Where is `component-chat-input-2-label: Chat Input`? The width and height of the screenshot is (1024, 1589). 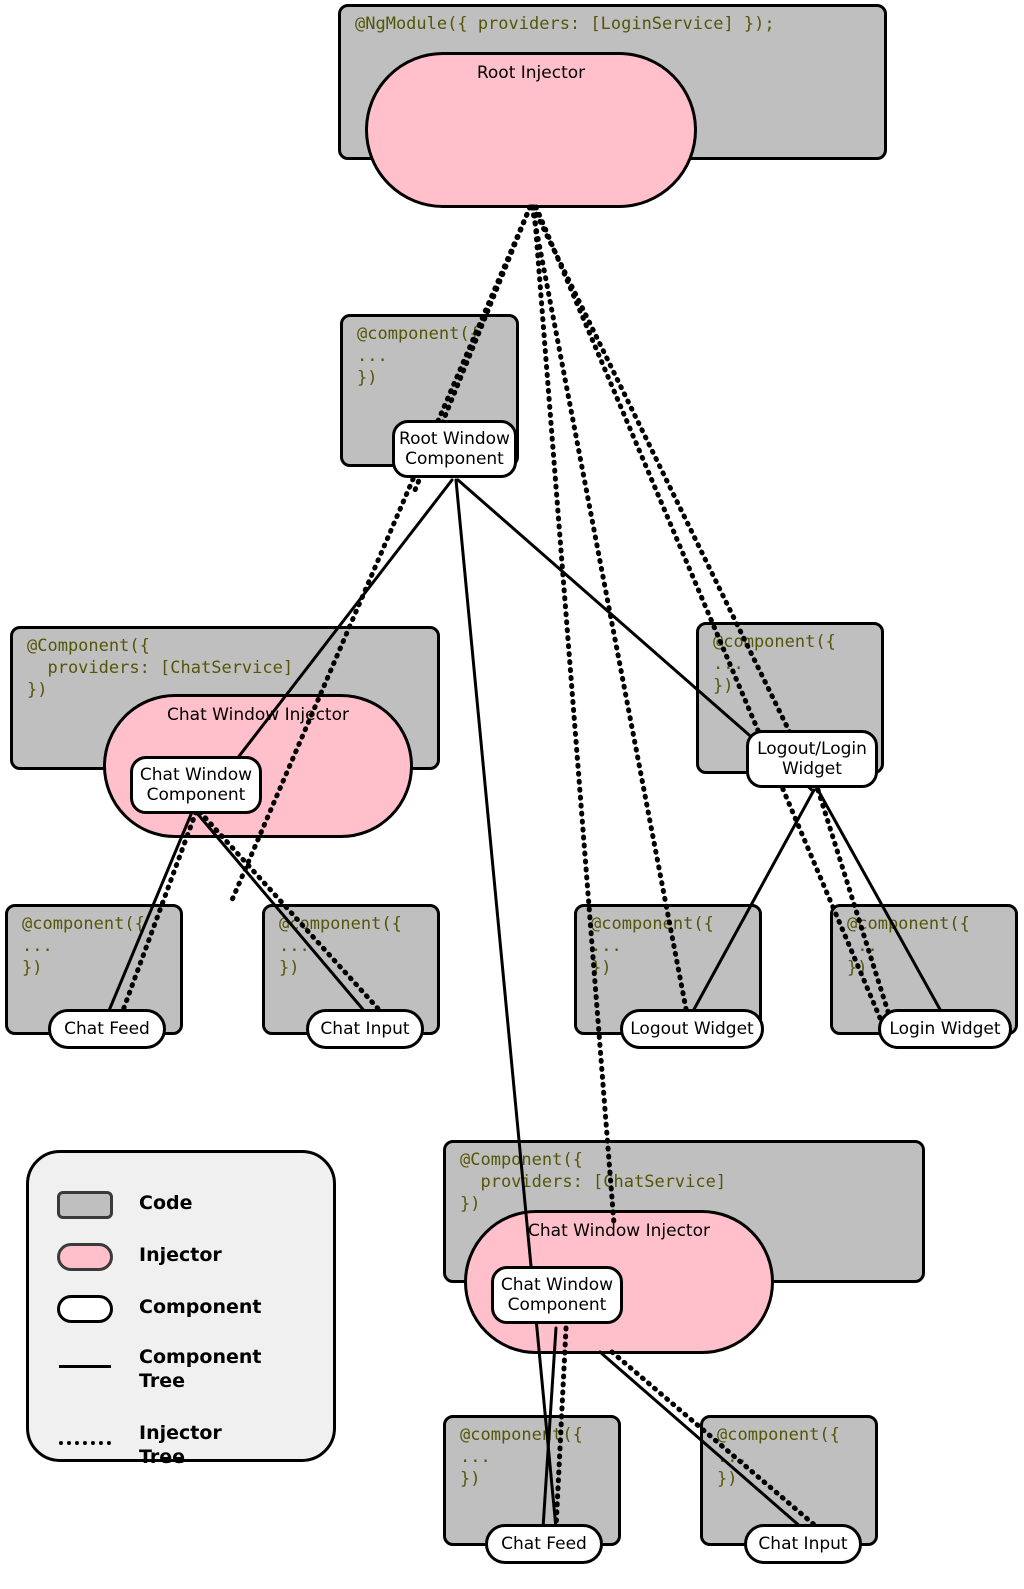 component-chat-input-2-label: Chat Input is located at coordinates (803, 1544).